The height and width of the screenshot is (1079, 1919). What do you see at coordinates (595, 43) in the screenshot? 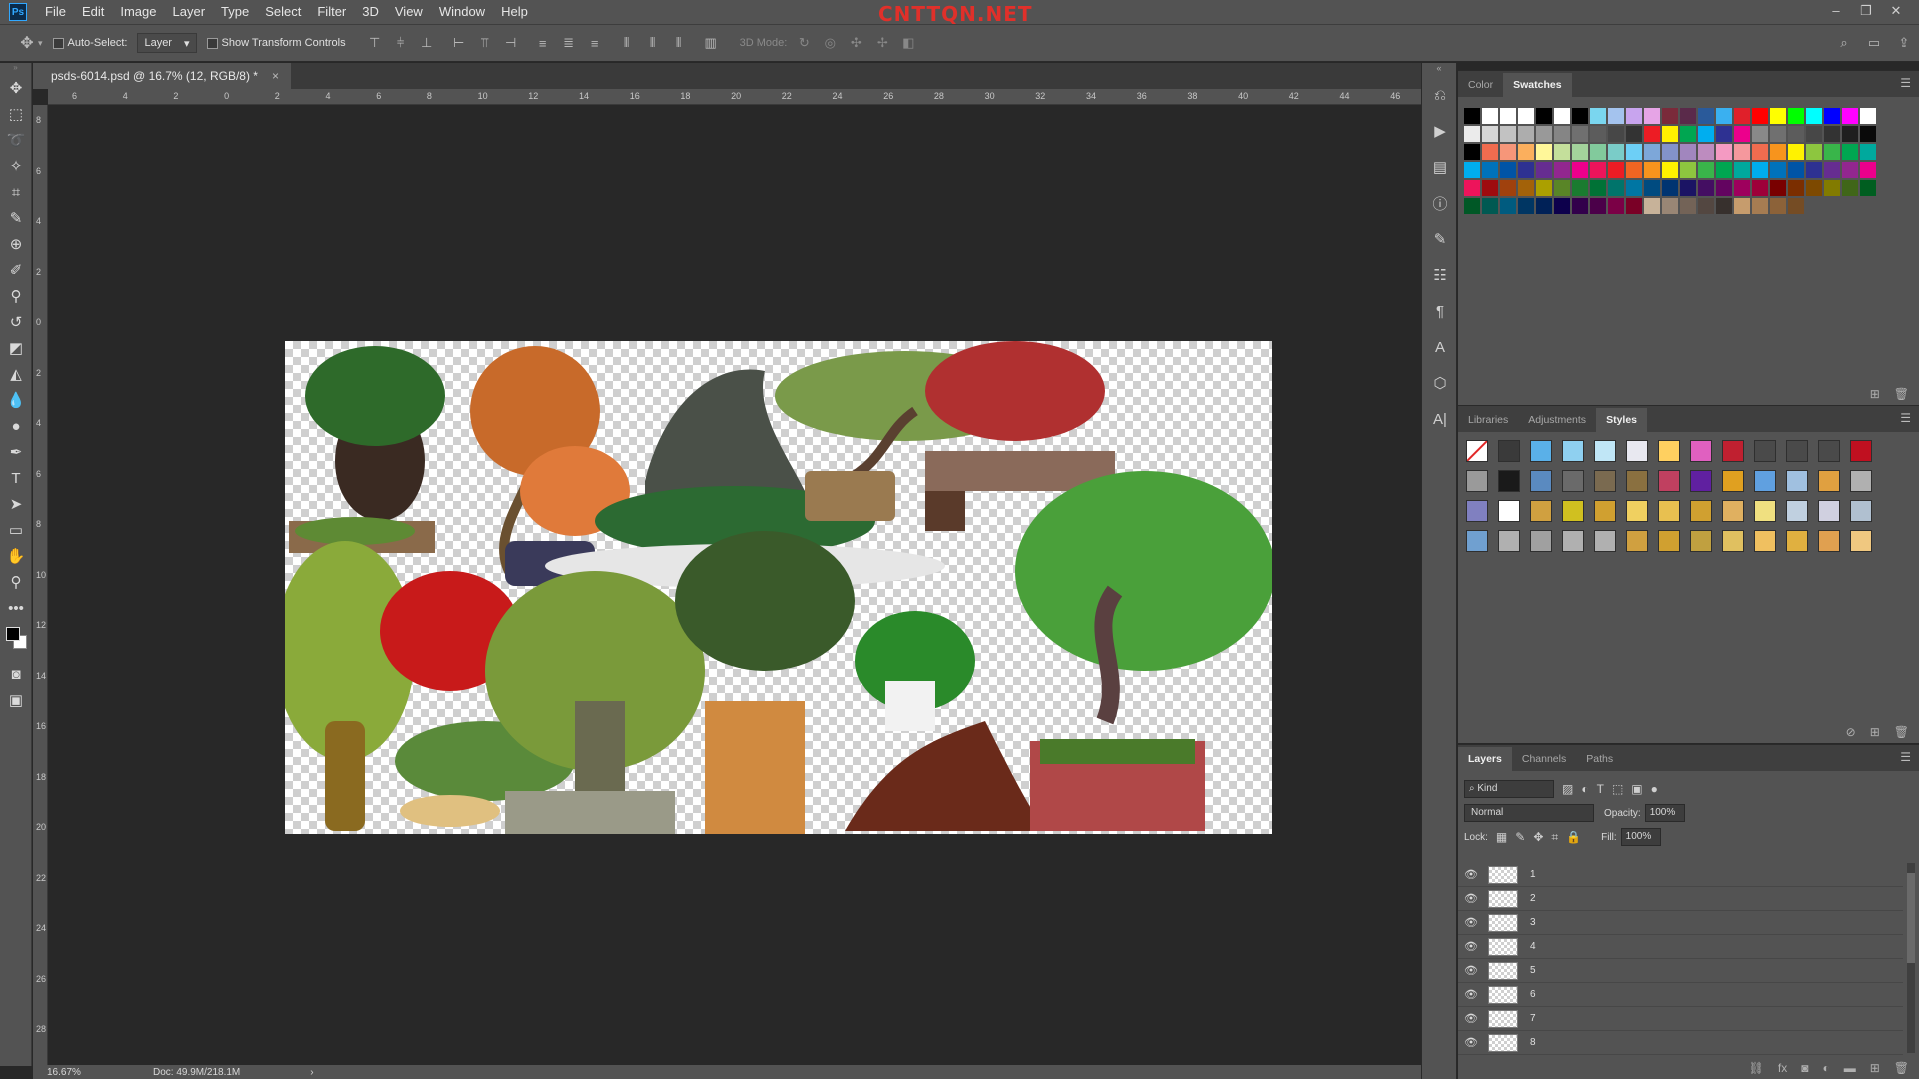
I see `distribute-bottom-icon: ≡` at bounding box center [595, 43].